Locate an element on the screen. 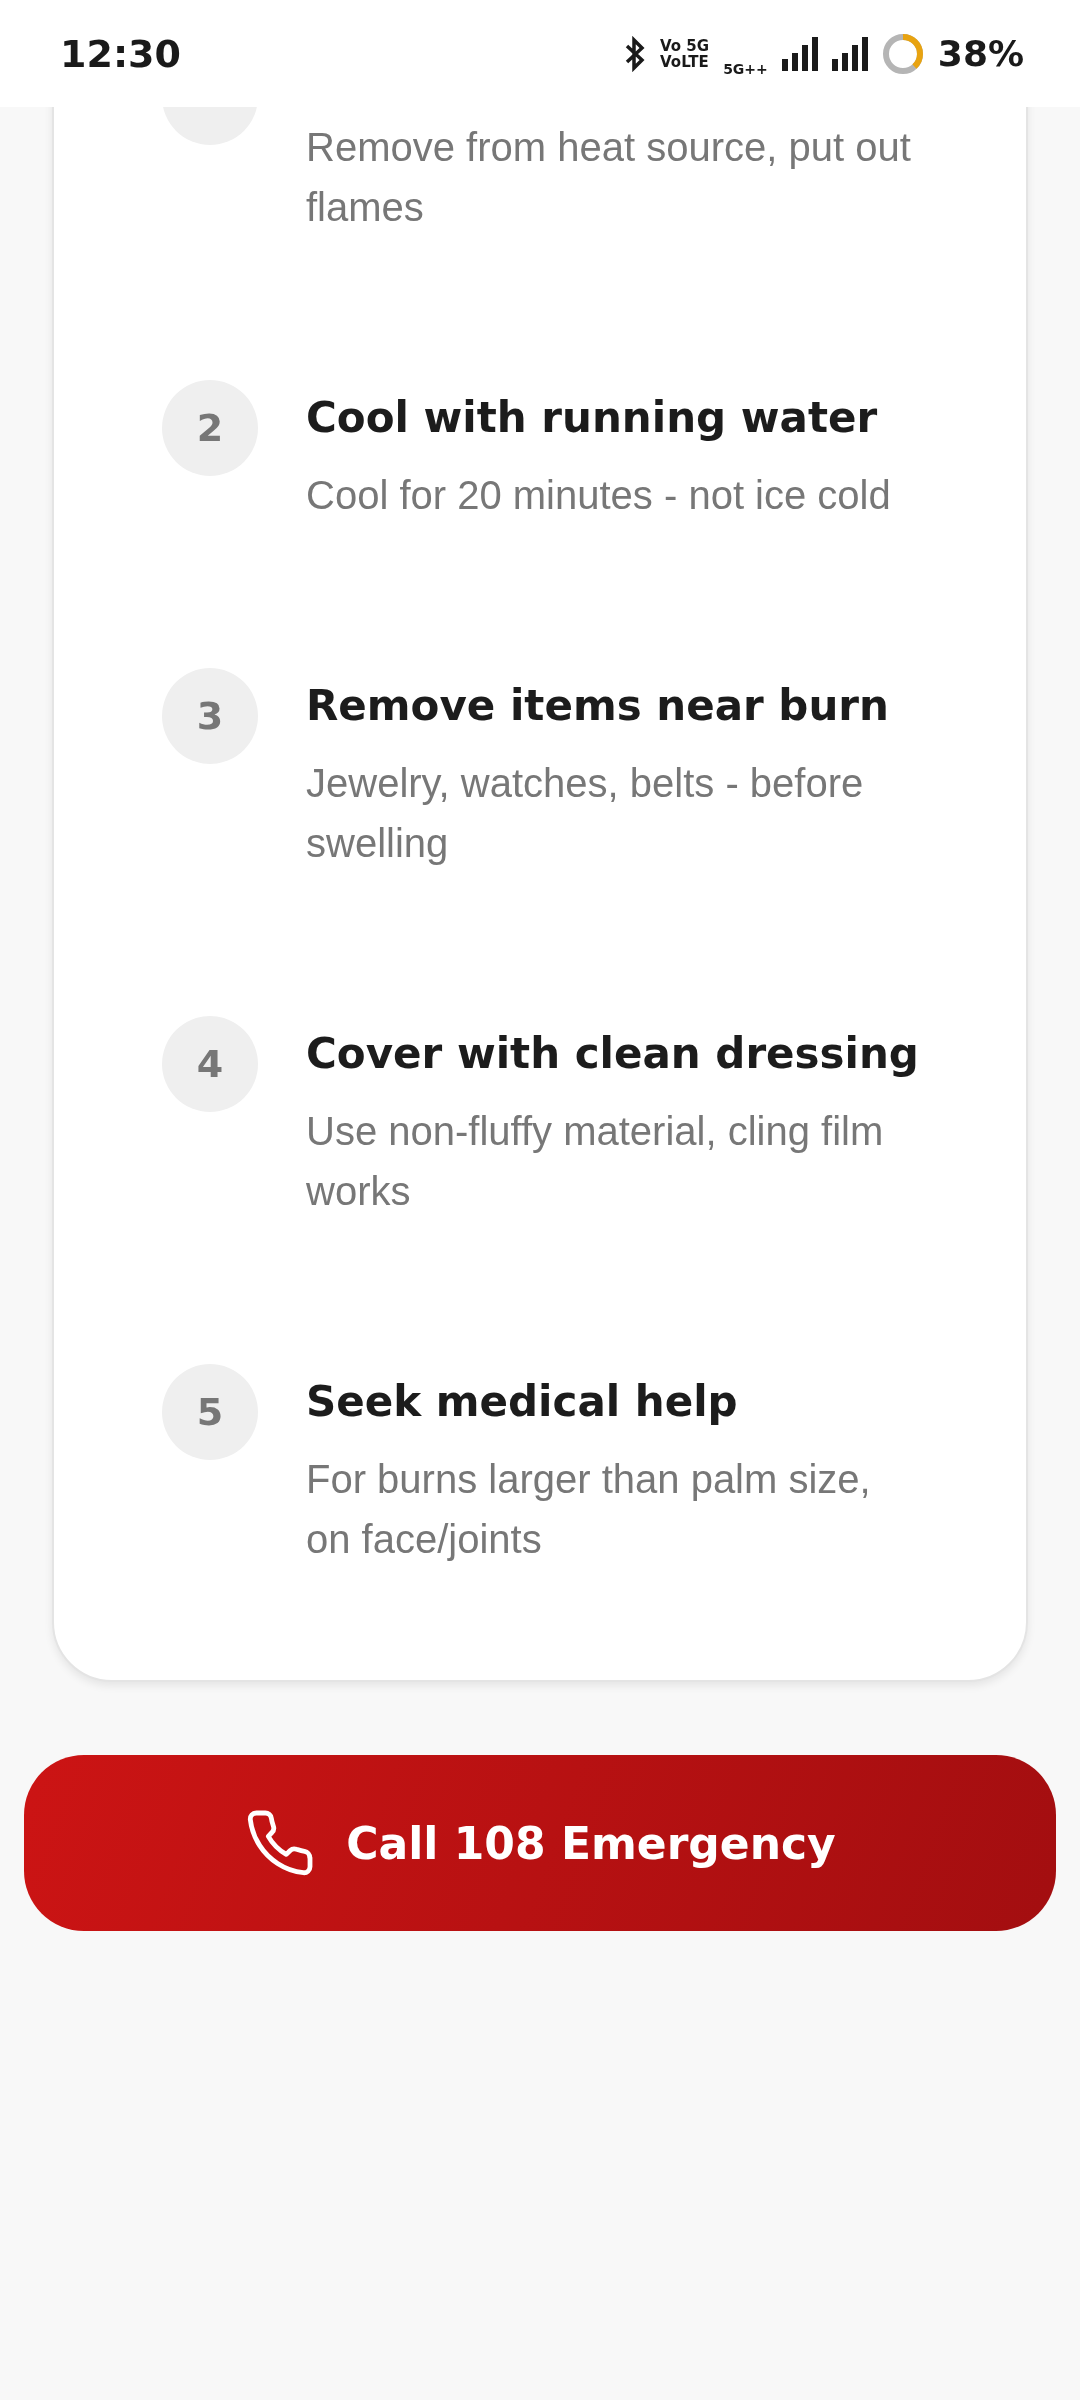 The width and height of the screenshot is (1080, 2400). battery-percent: 38% is located at coordinates (980, 53).